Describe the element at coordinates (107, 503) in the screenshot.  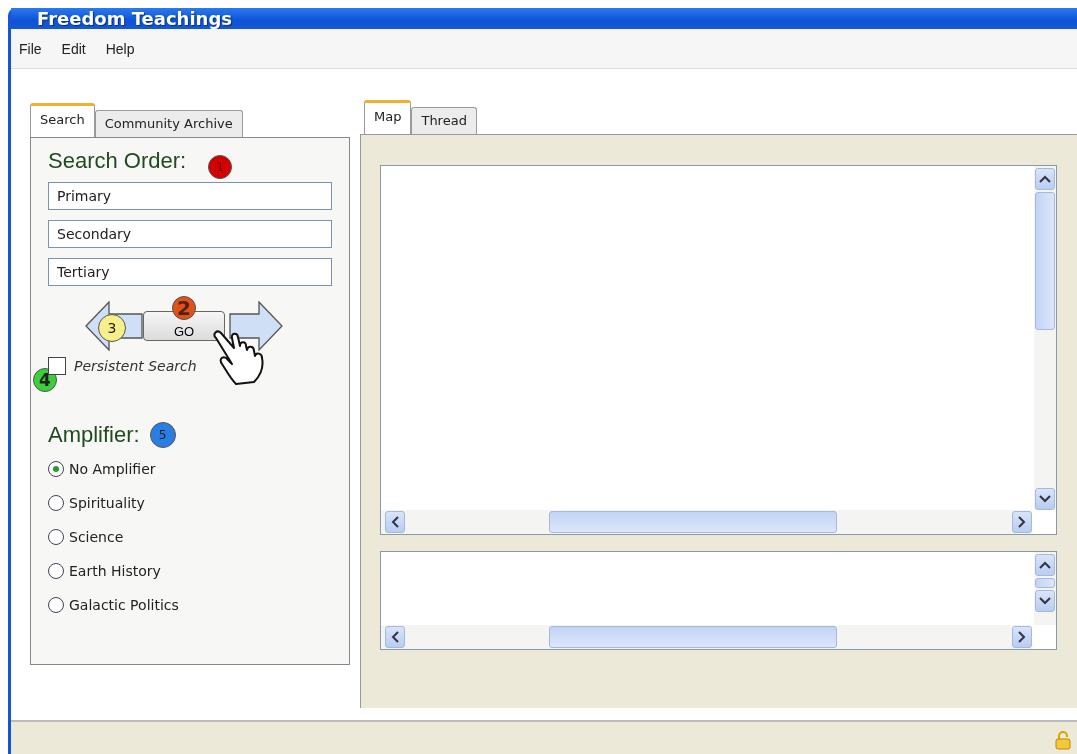
I see `radio-label: Spirituality` at that location.